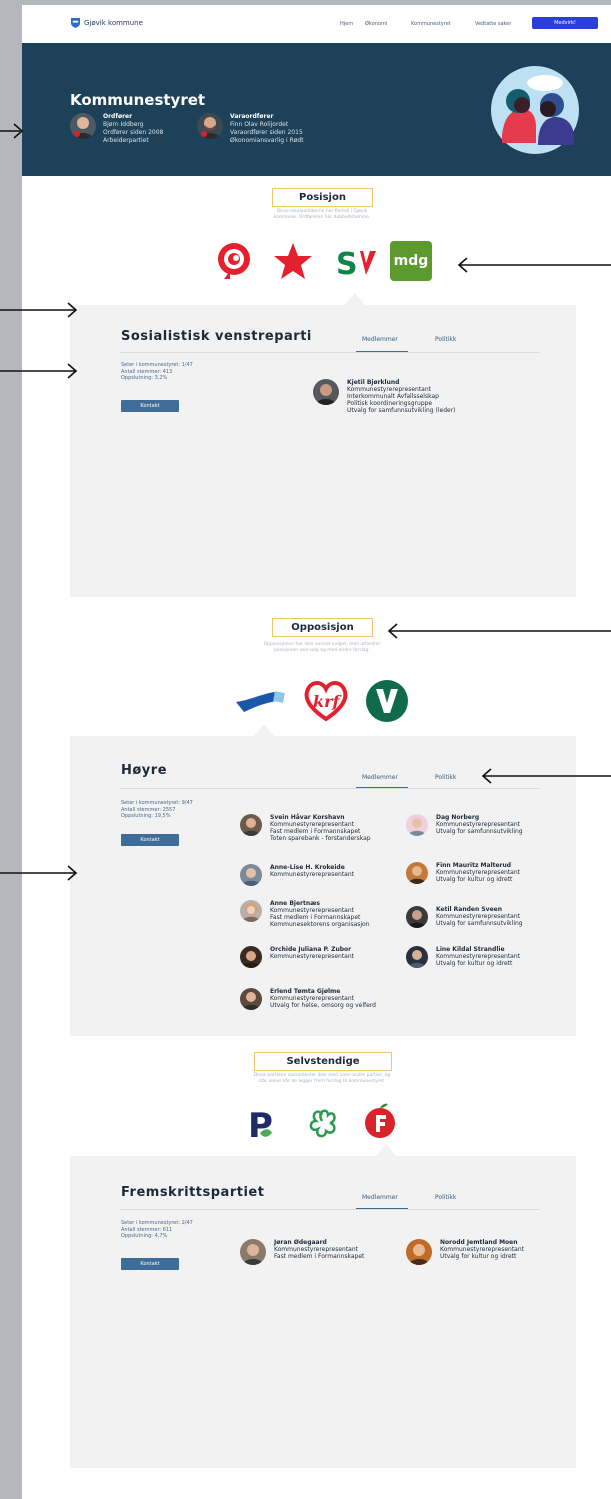  Describe the element at coordinates (347, 263) in the screenshot. I see `svg-text: S` at that location.